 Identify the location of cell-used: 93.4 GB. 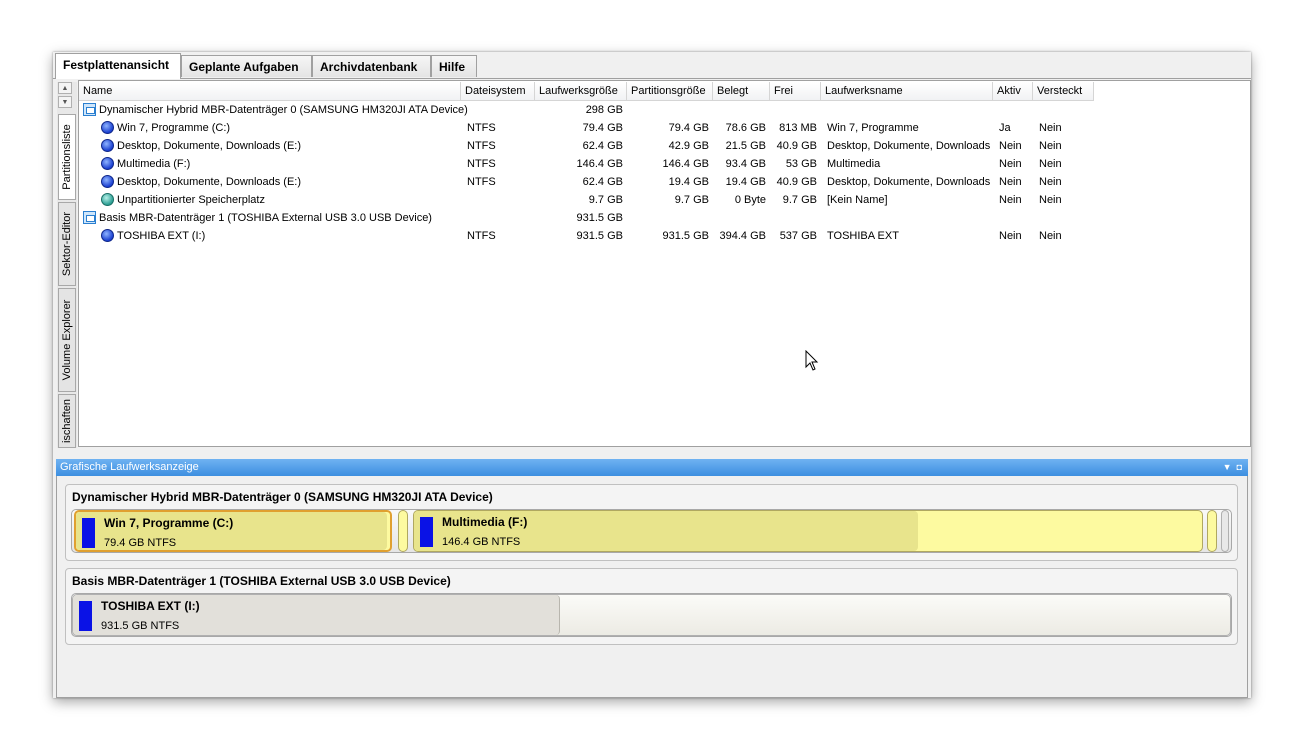
(745, 164).